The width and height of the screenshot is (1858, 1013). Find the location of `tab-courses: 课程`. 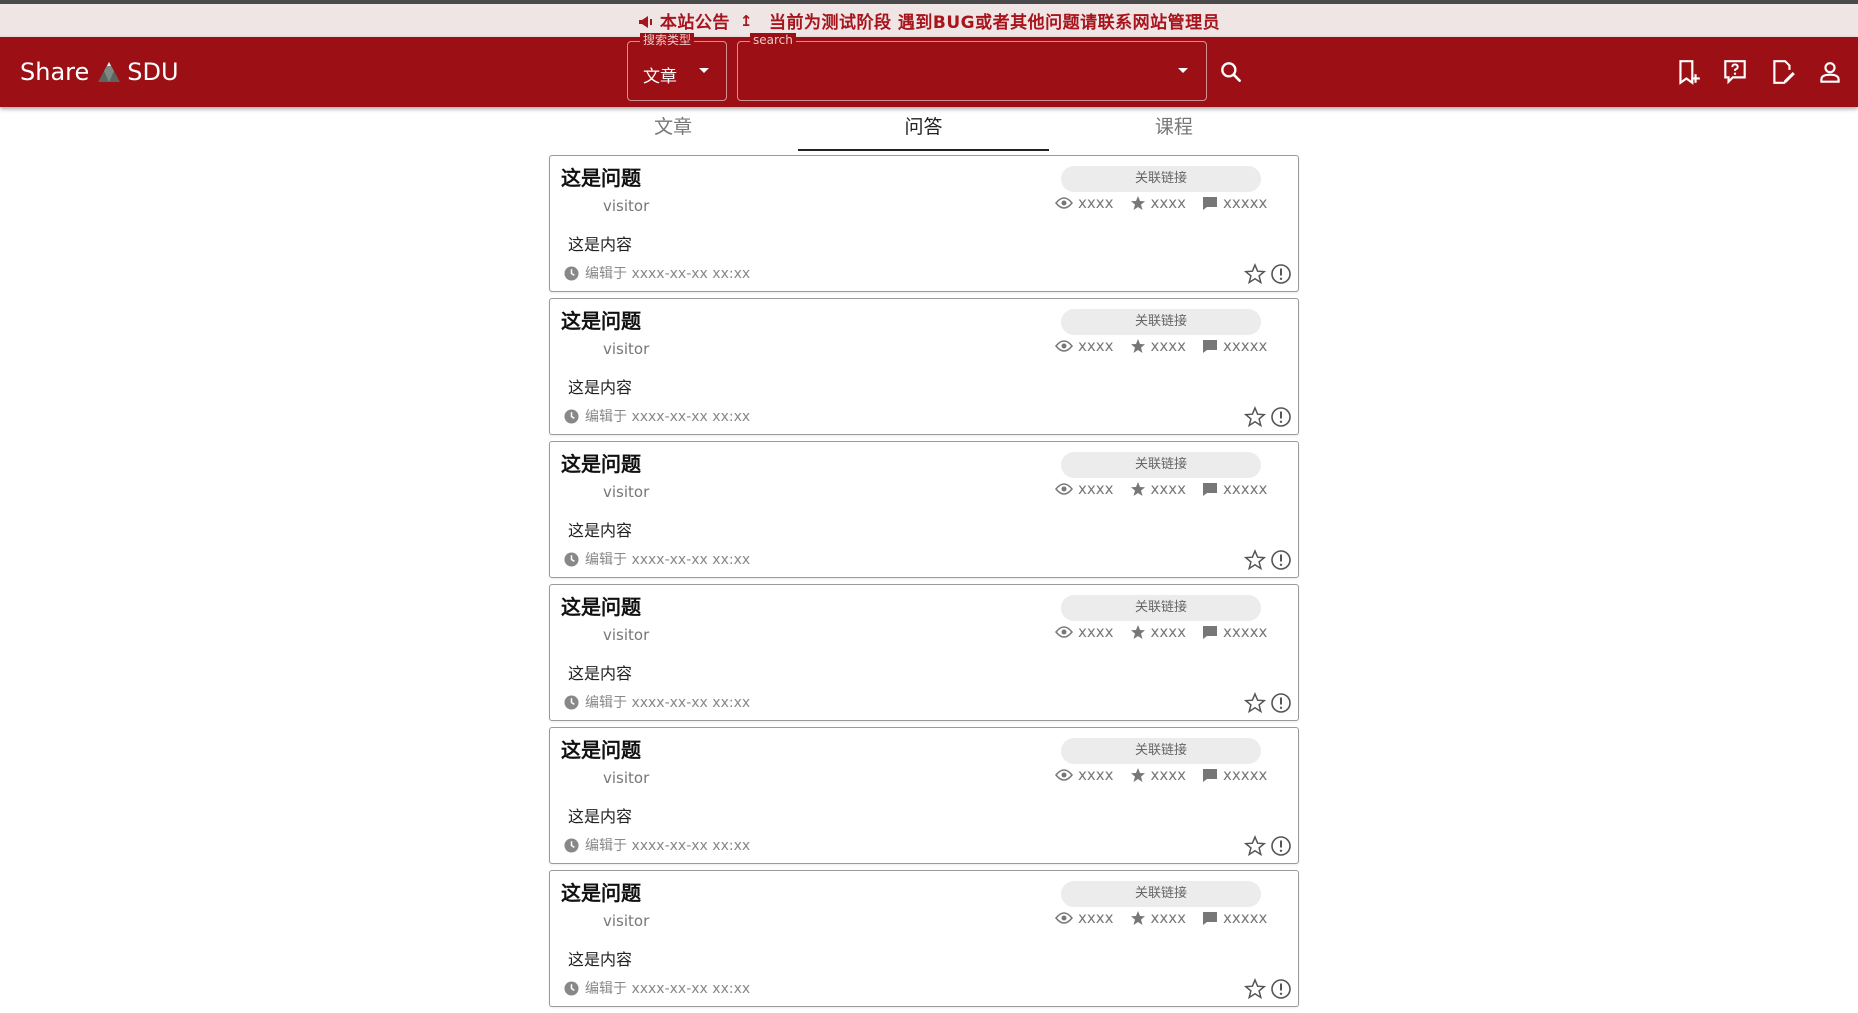

tab-courses: 课程 is located at coordinates (1174, 129).